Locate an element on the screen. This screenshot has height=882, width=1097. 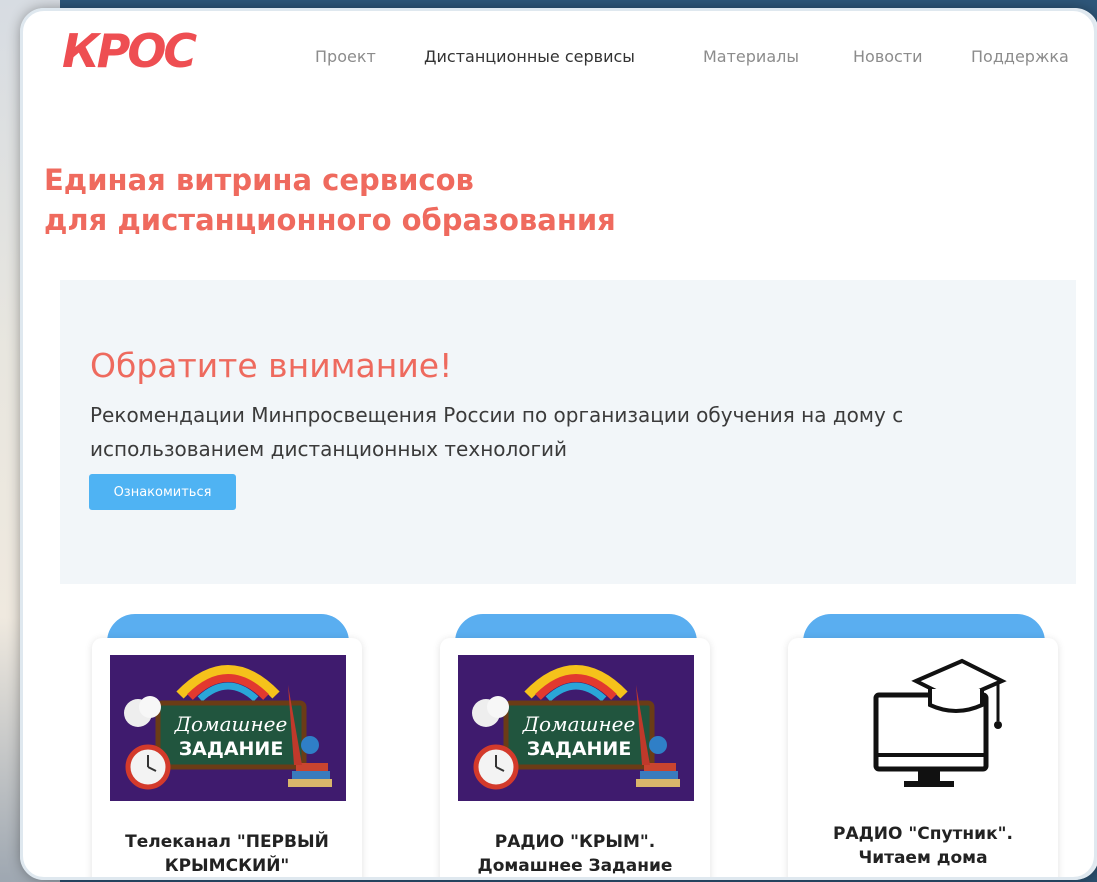
card-title-line-2: КРЫМСКИЙ" is located at coordinates (227, 866).